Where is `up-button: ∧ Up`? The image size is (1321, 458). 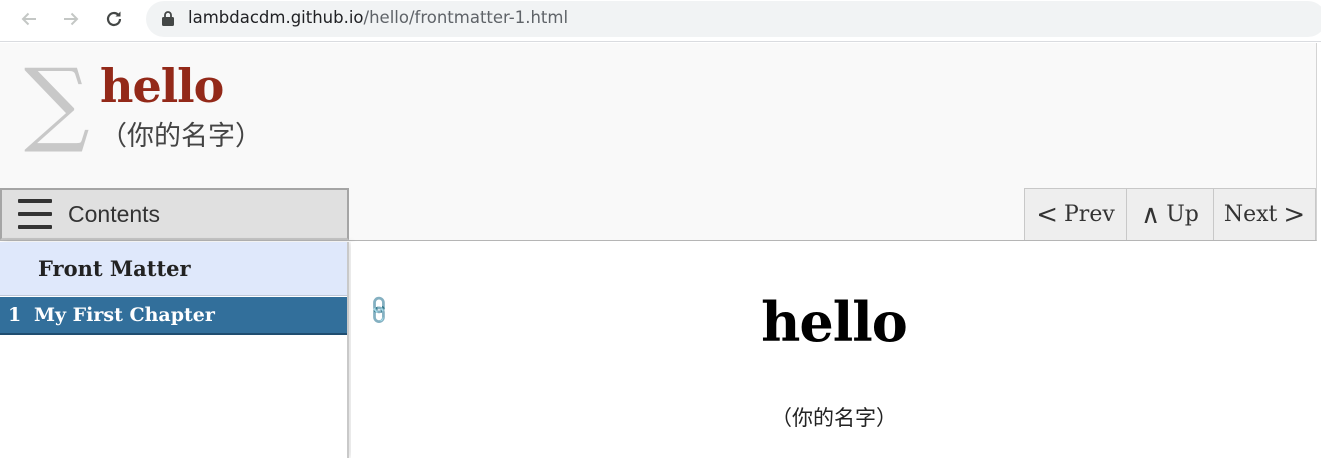
up-button: ∧ Up is located at coordinates (1170, 214).